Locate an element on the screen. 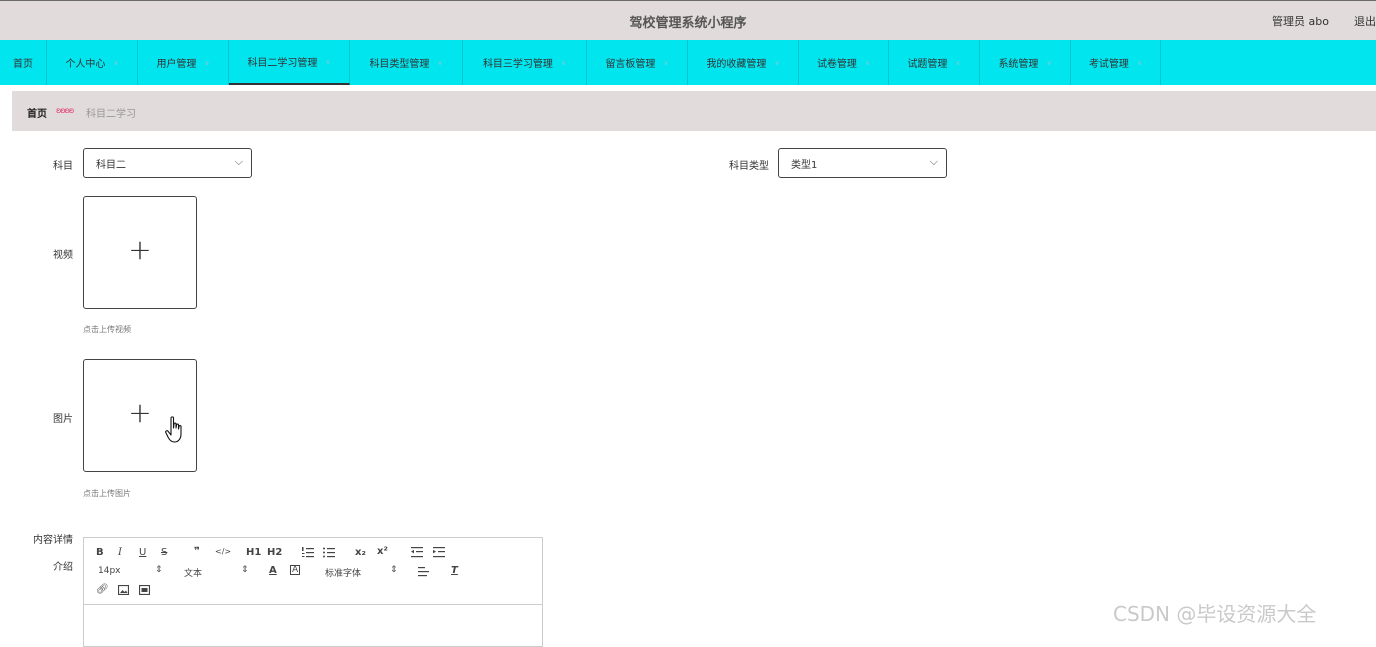 This screenshot has width=1376, height=647. app-title: 驾校管理系统小程序 is located at coordinates (688, 23).